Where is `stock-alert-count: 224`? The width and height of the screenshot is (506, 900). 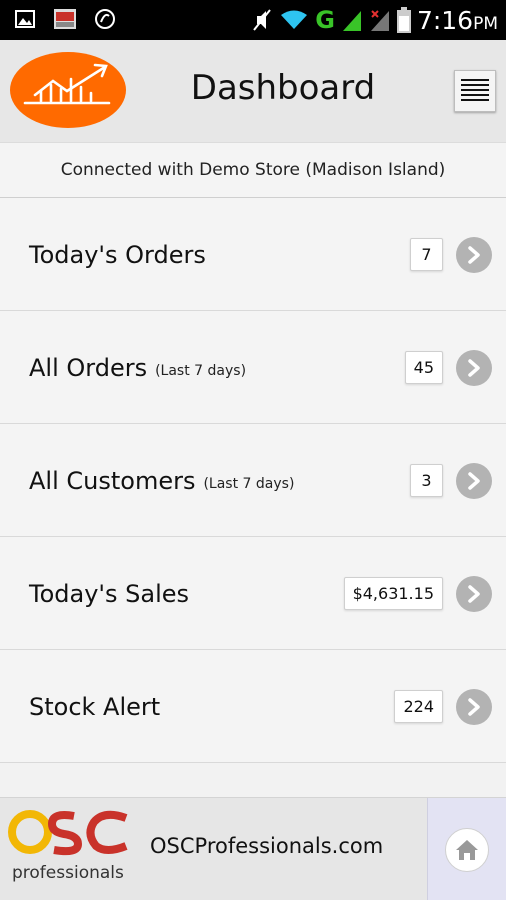 stock-alert-count: 224 is located at coordinates (418, 706).